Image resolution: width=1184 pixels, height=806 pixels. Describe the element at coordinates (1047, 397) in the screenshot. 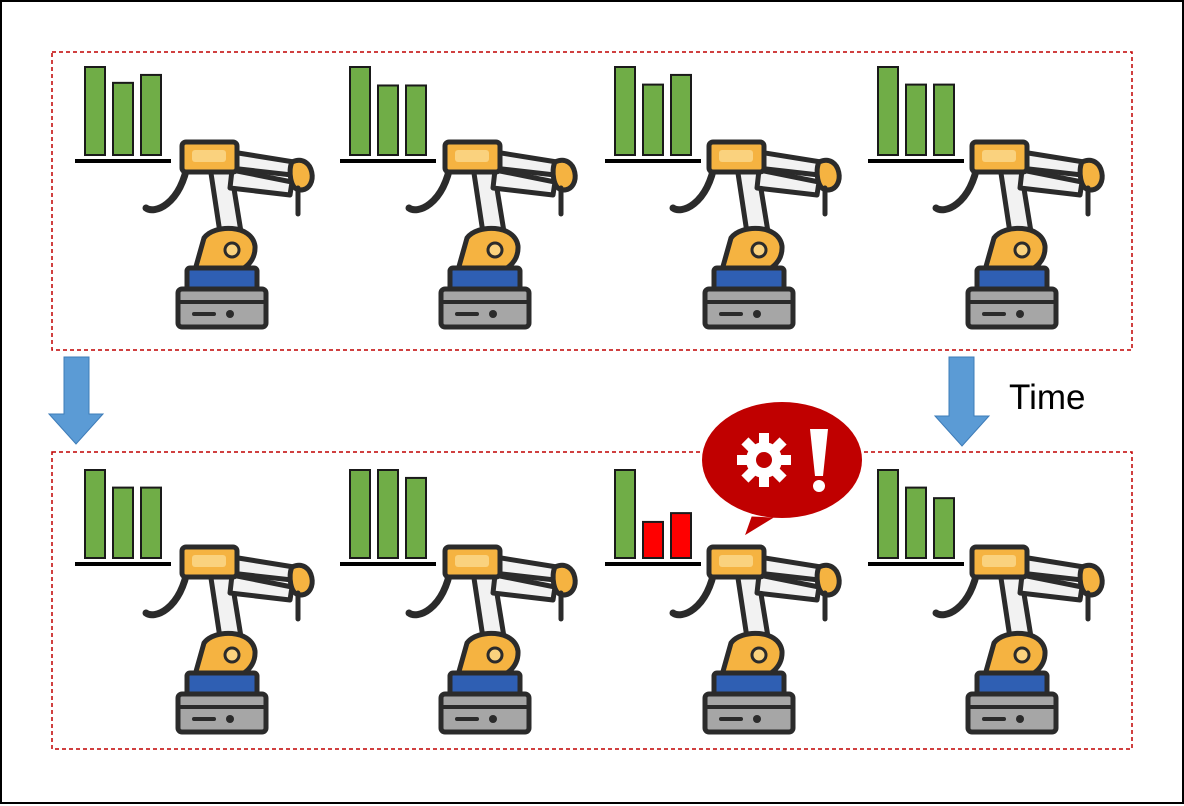

I see `time-label: Time` at that location.